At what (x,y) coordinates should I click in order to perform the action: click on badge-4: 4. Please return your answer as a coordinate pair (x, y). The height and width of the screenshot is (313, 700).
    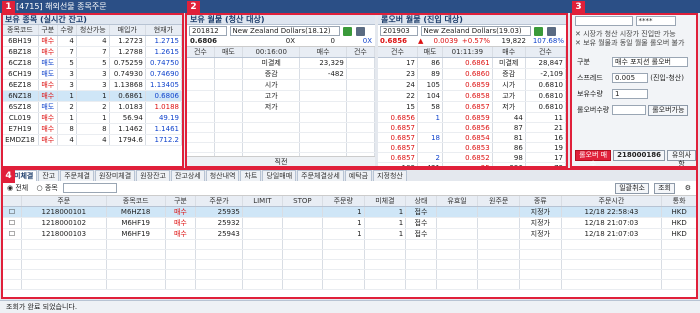
    Looking at the image, I should click on (8, 176).